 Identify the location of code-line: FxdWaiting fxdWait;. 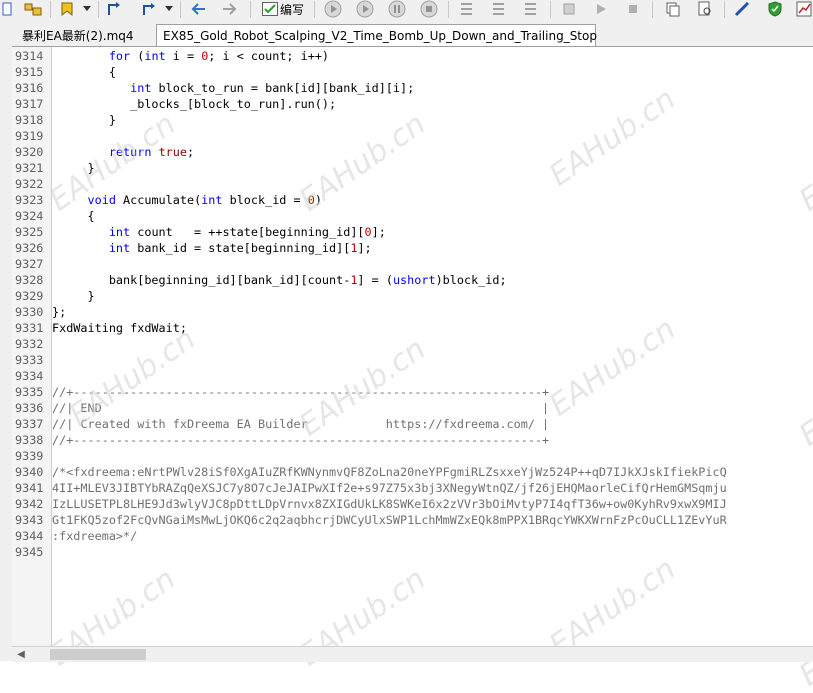
(119, 328).